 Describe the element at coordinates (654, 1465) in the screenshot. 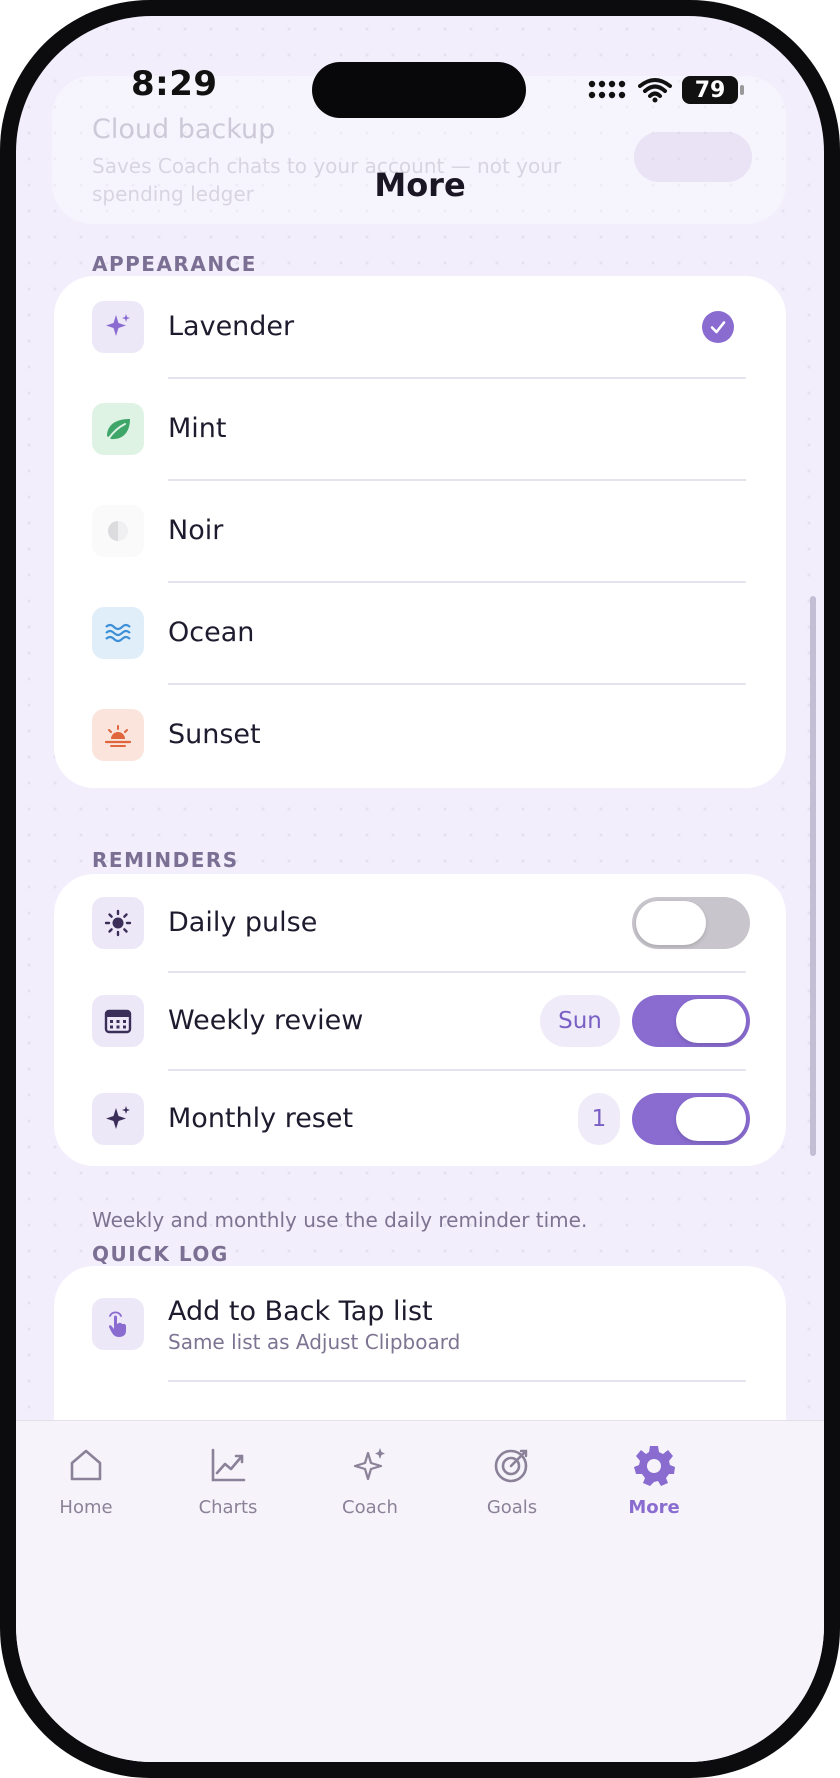

I see `gear-icon` at that location.